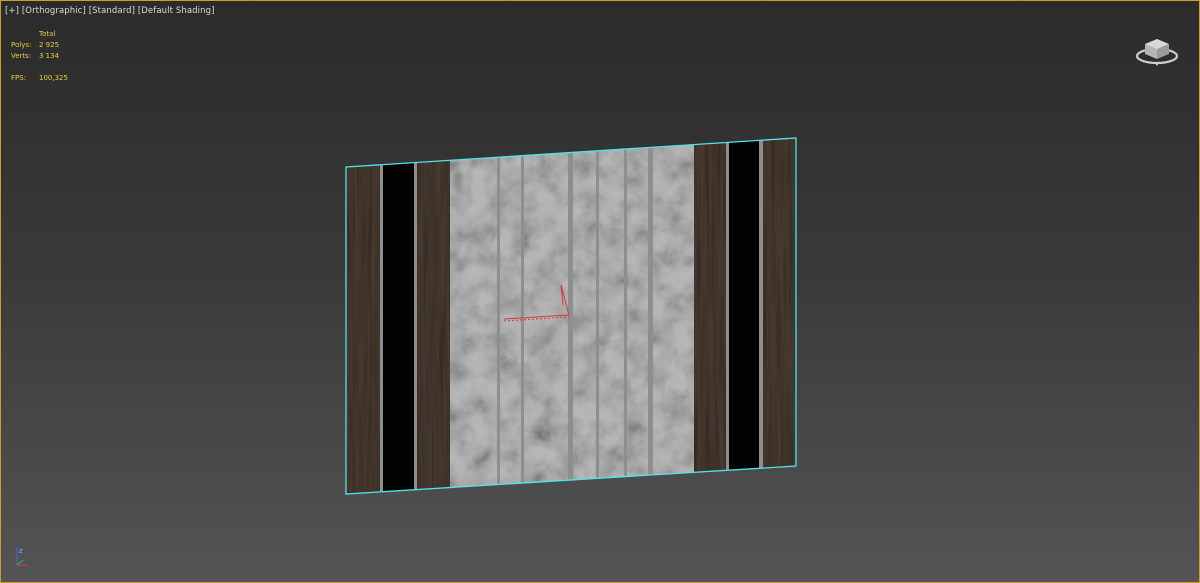  Describe the element at coordinates (399, 316) in the screenshot. I see `glass-strip-left` at that location.